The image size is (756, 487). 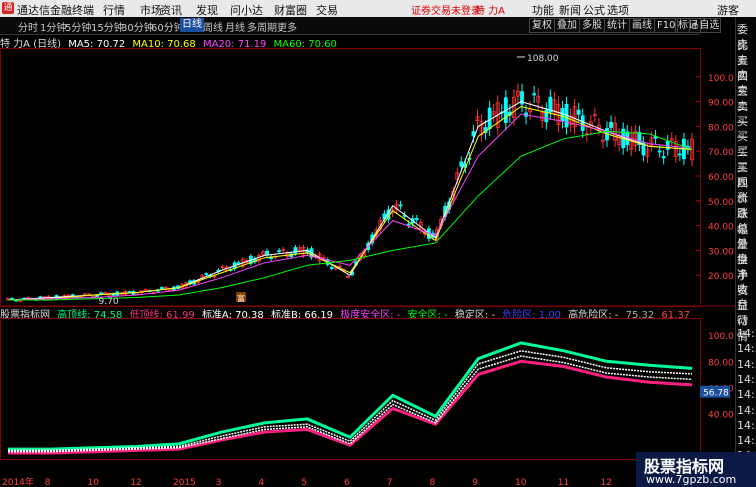 I want to click on tab-monthly: 月线, so click(x=235, y=26).